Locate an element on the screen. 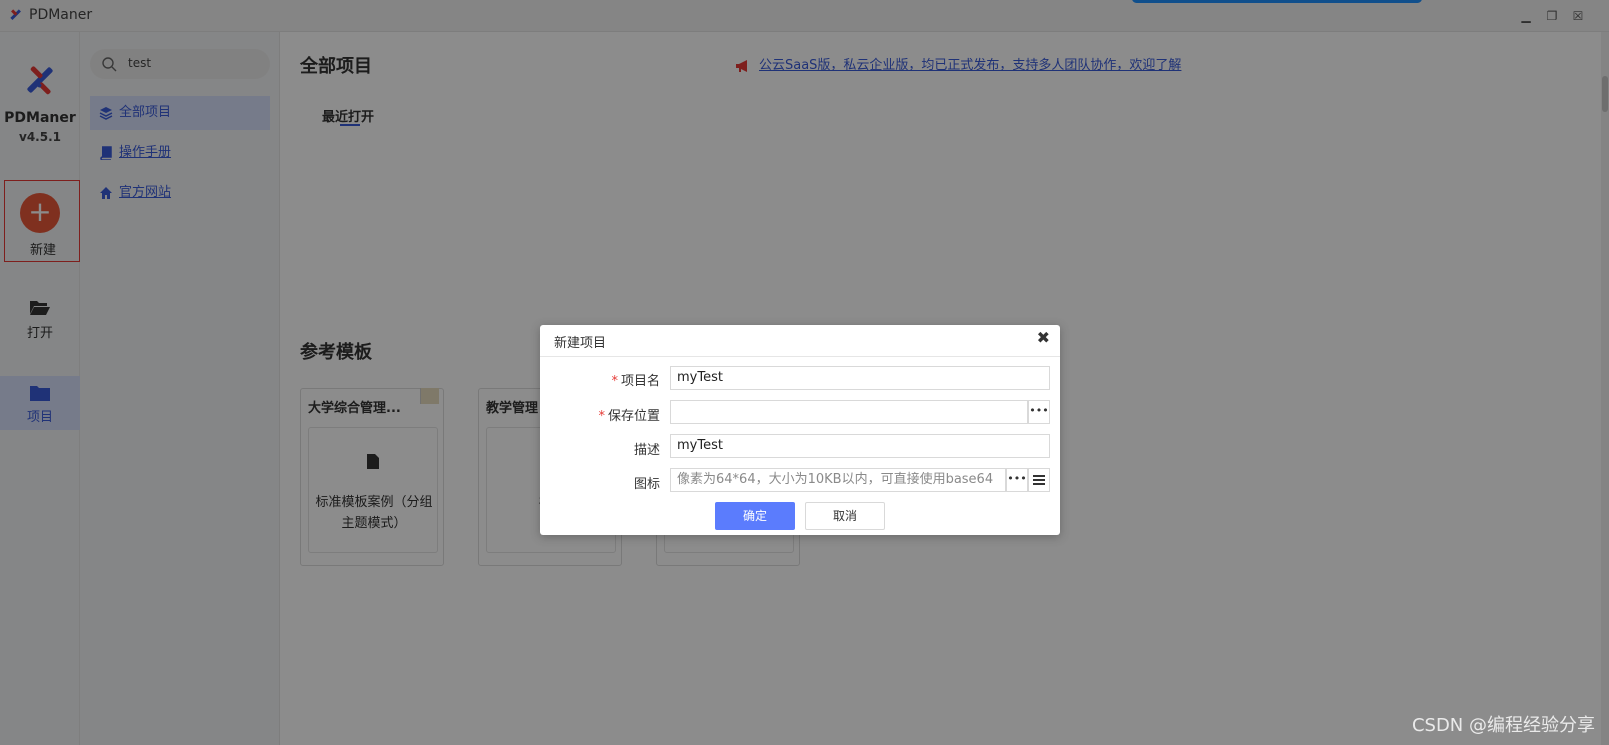 This screenshot has width=1609, height=745. desc-label: 描述 is located at coordinates (646, 450).